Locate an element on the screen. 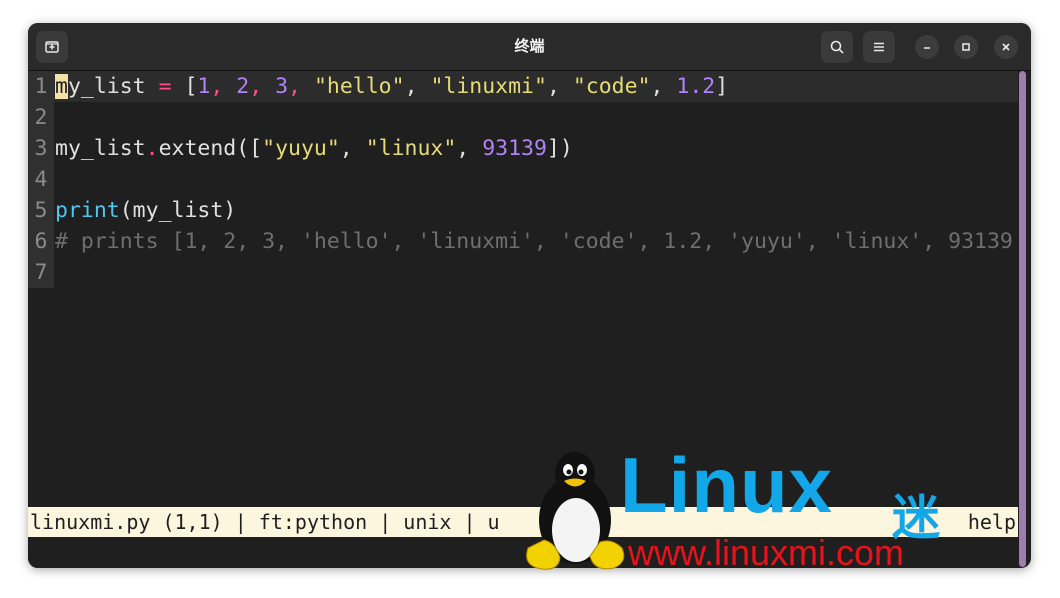 This screenshot has width=1060, height=598. code-line-2: 2 is located at coordinates (523, 117).